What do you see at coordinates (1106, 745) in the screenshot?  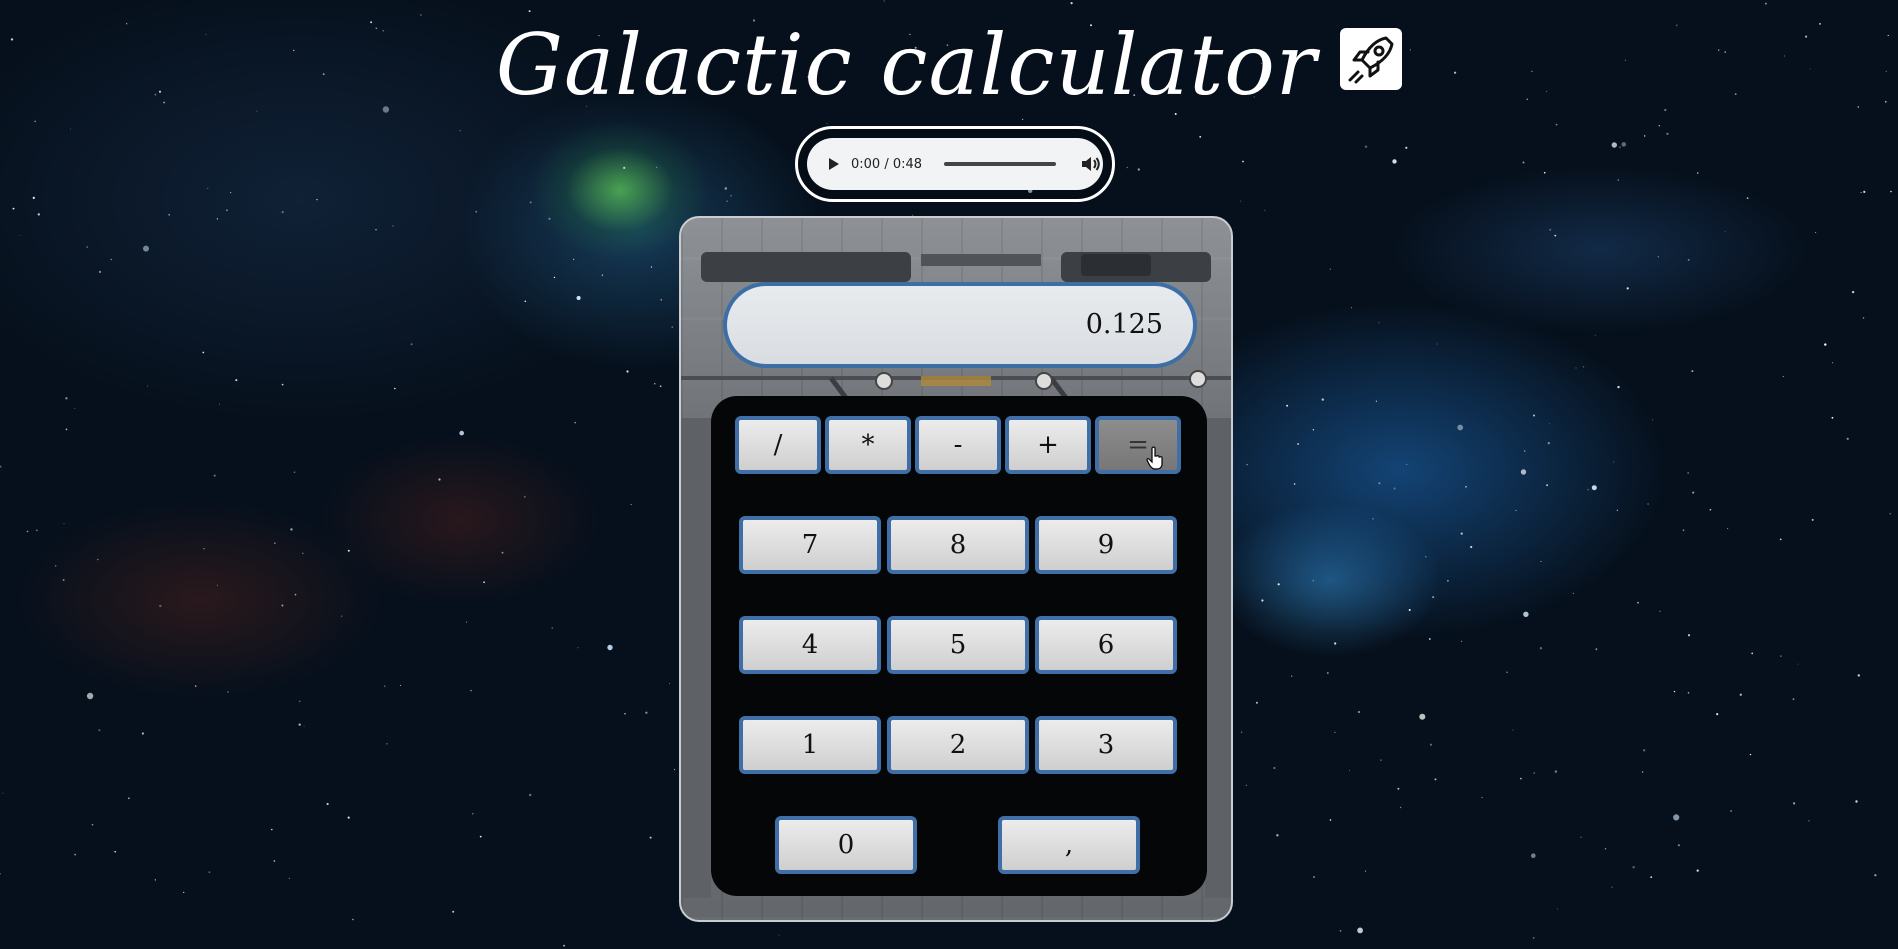 I see `digit-3-button: 3` at bounding box center [1106, 745].